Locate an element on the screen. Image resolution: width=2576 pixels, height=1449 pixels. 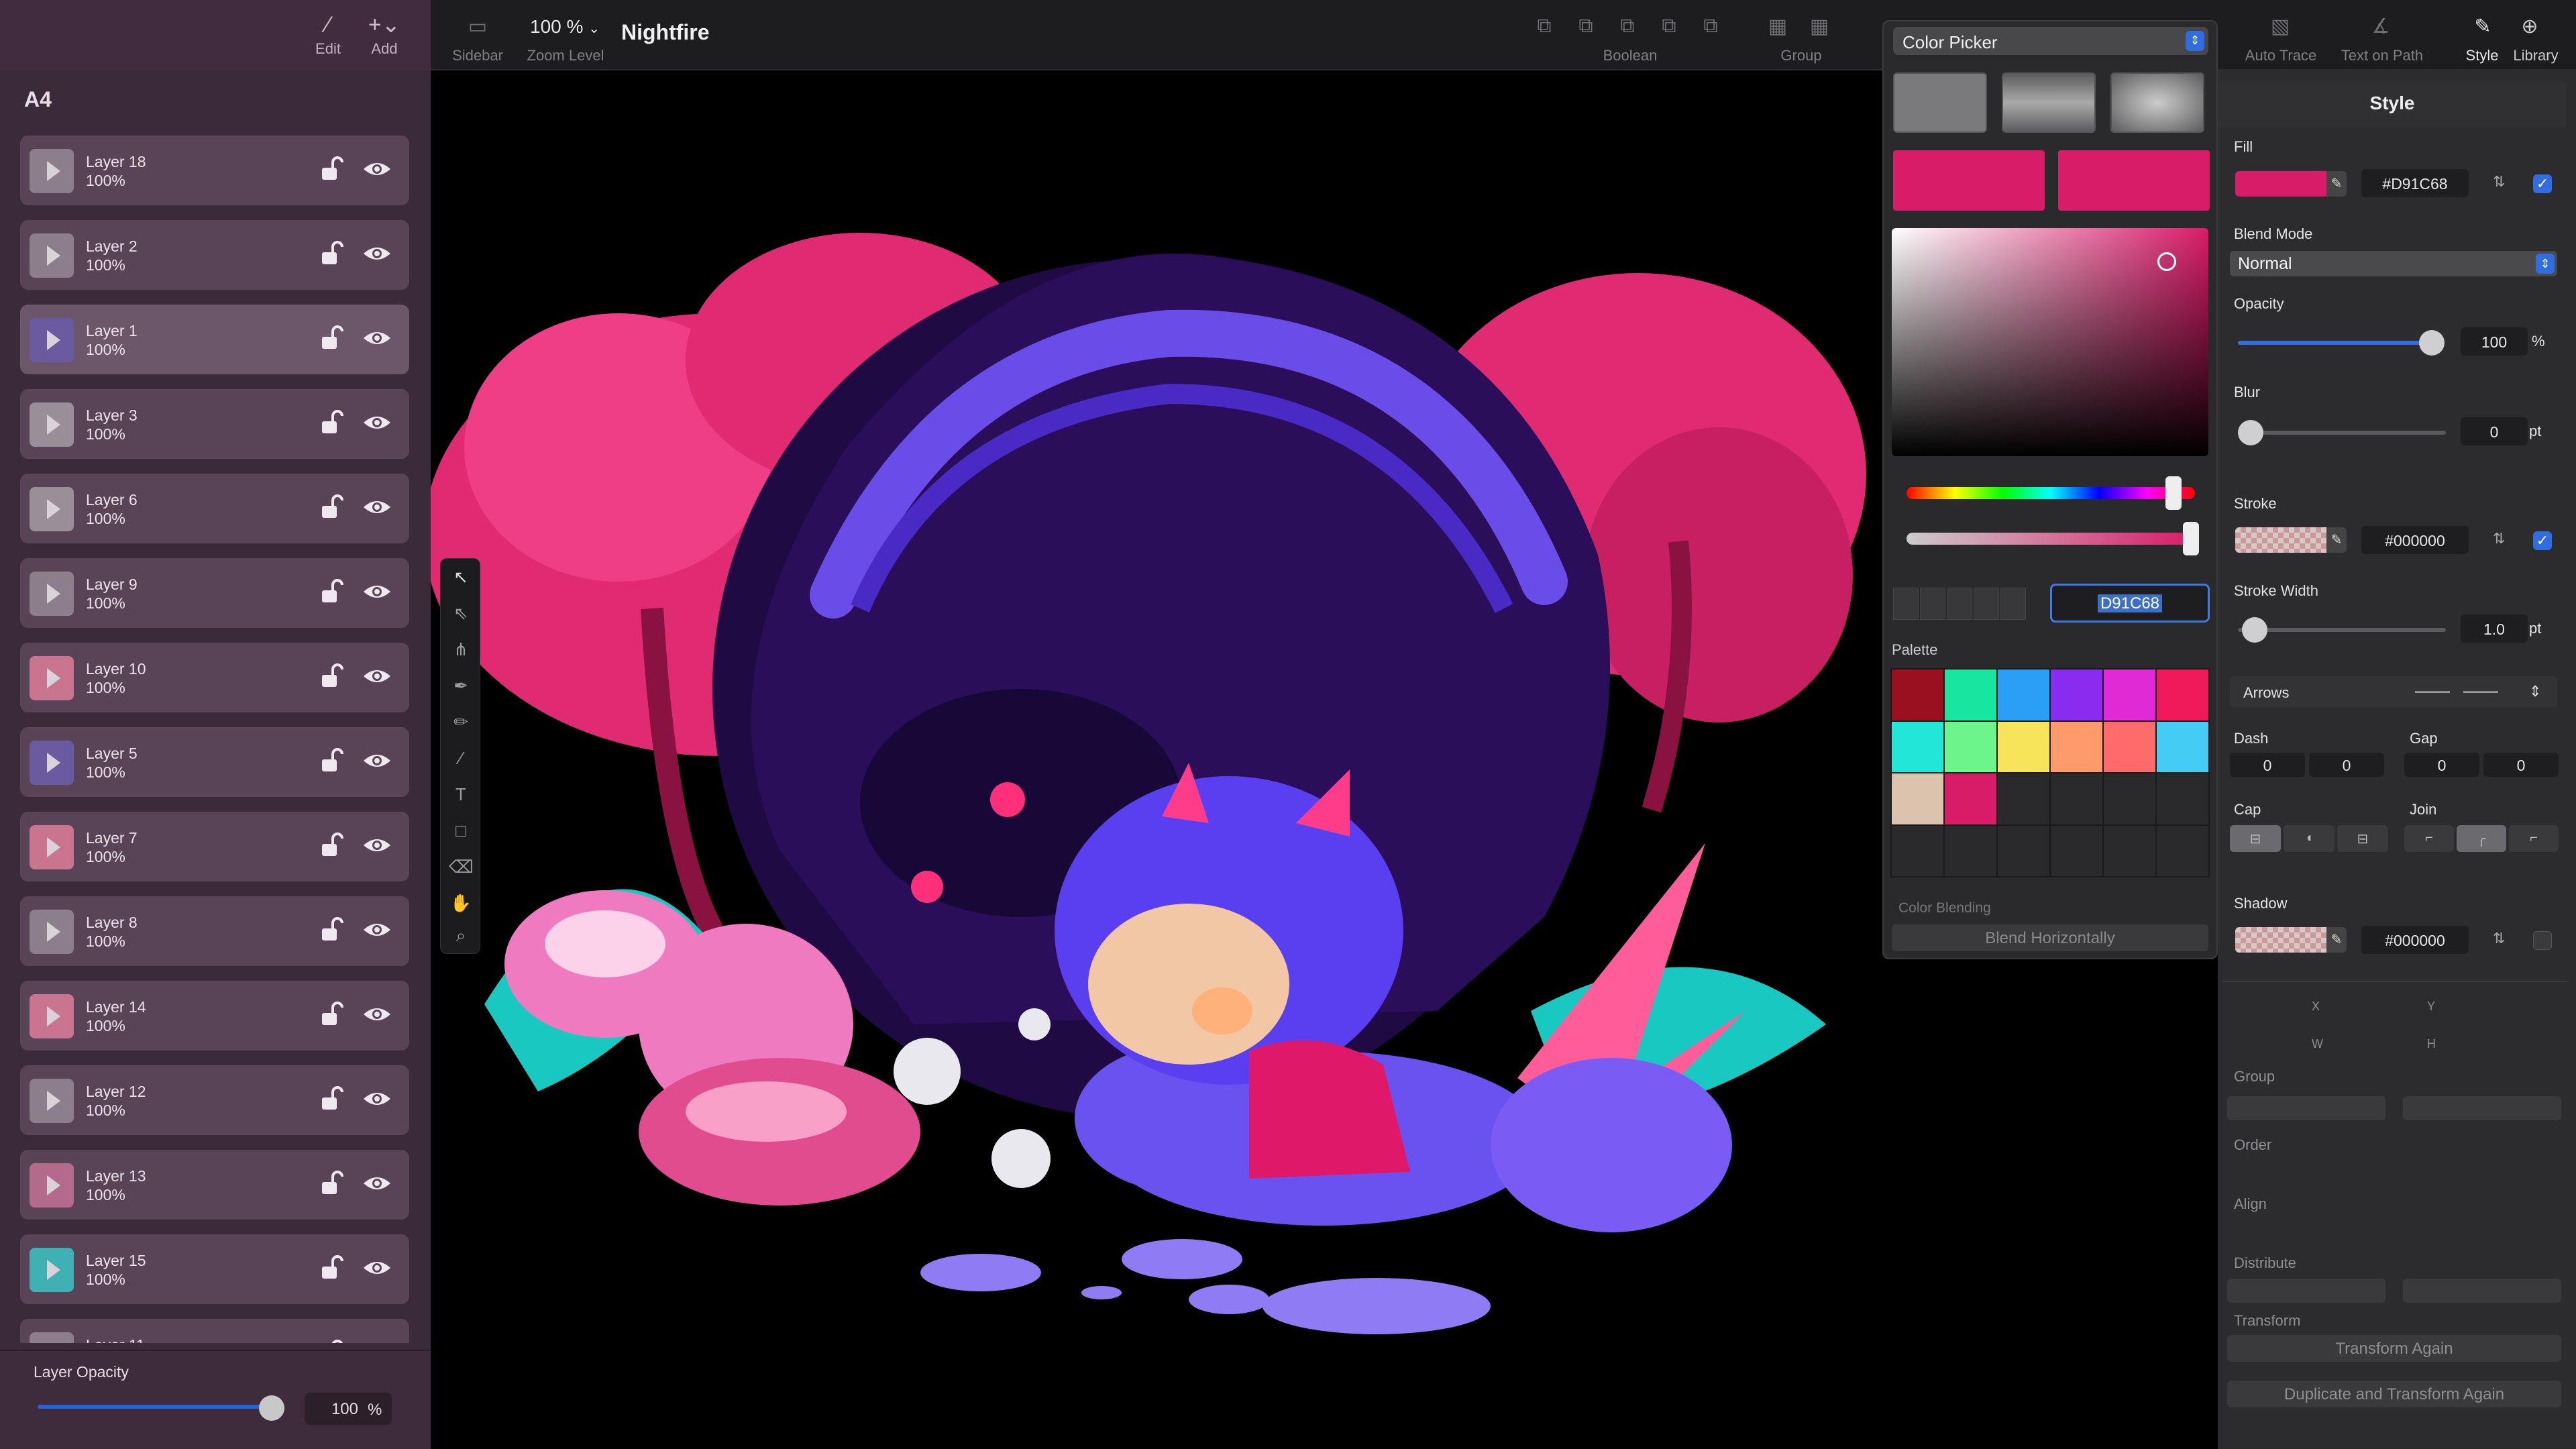
cap-square-button: ⊟ is located at coordinates (2362, 838).